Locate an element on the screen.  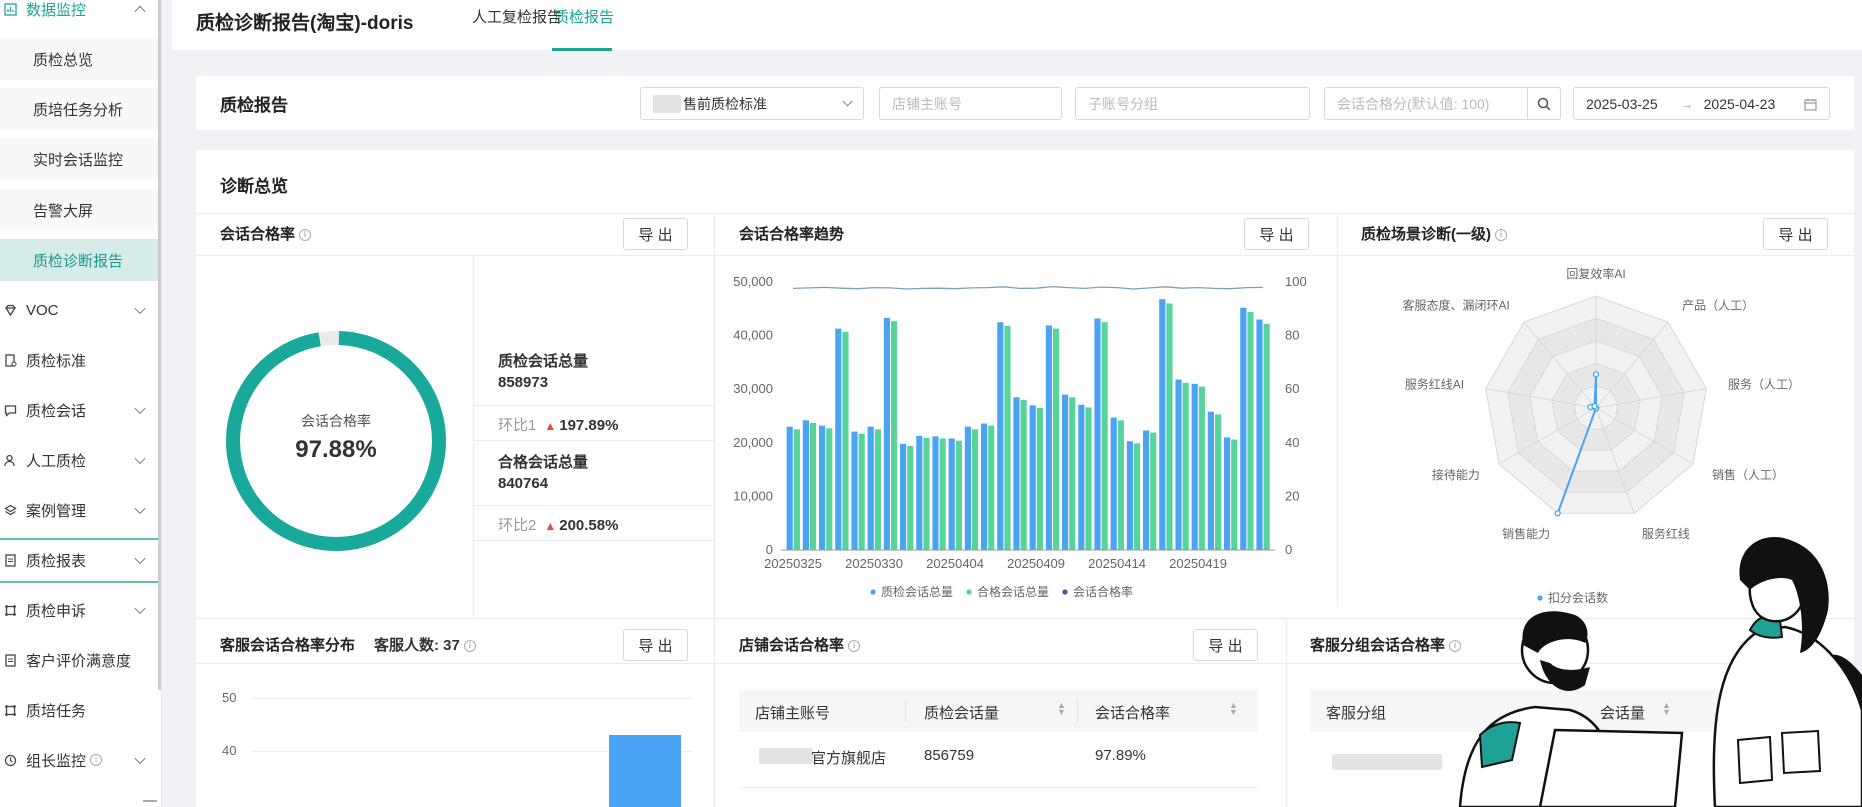
agent-count-text: 客服人数: 37 is located at coordinates (417, 645).